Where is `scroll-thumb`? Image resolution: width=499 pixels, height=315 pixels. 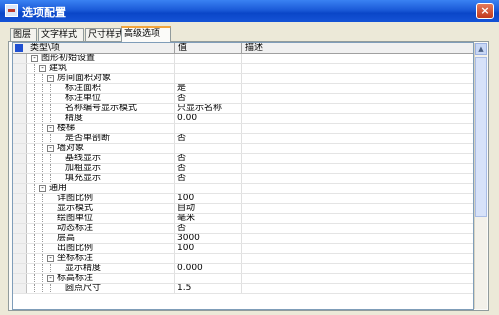
scroll-thumb is located at coordinates (481, 137).